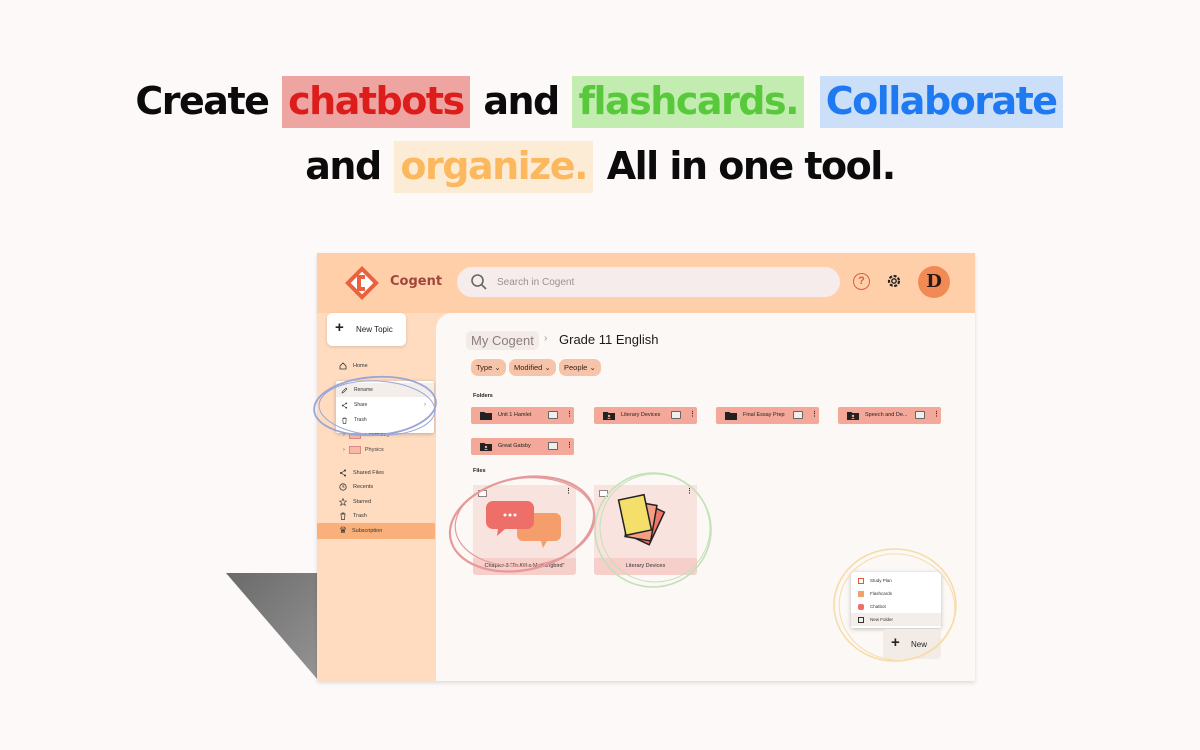 This screenshot has width=1200, height=750. What do you see at coordinates (343, 530) in the screenshot?
I see `crown-icon: ♛` at bounding box center [343, 530].